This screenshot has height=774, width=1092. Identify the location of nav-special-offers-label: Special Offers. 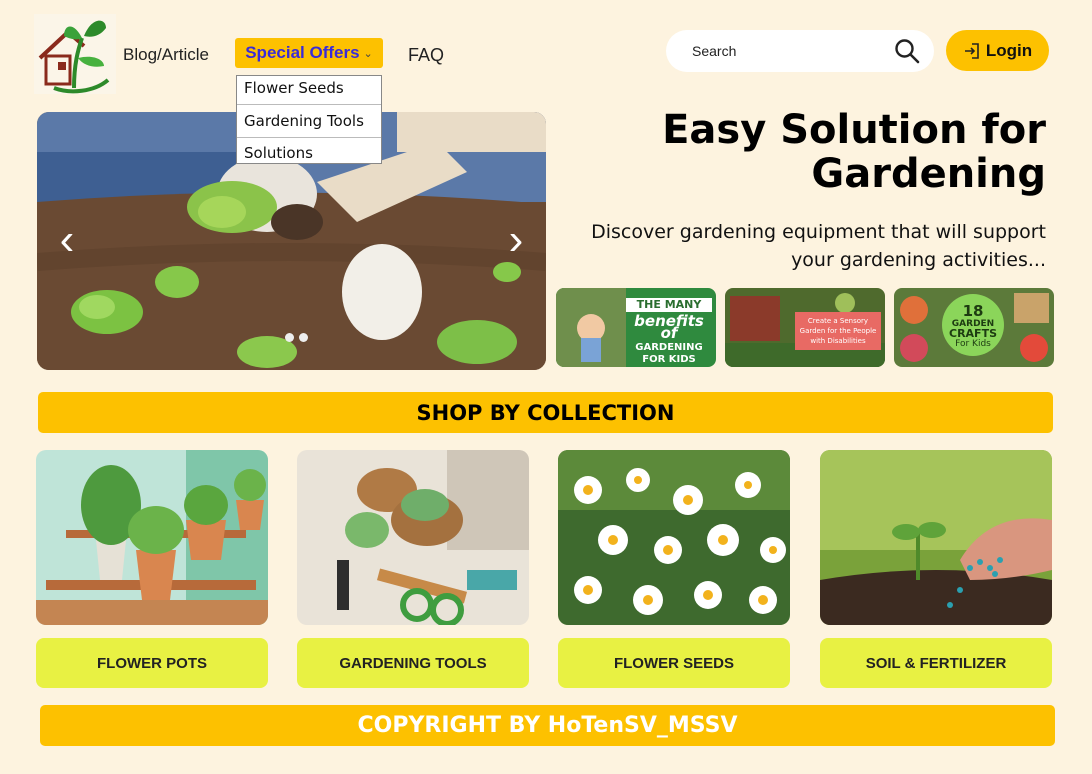
(302, 52).